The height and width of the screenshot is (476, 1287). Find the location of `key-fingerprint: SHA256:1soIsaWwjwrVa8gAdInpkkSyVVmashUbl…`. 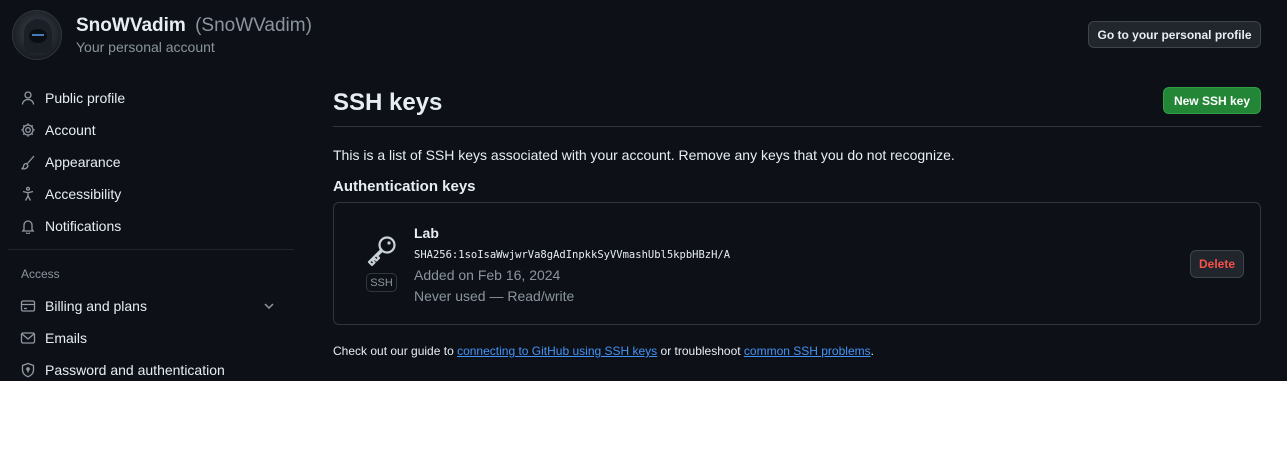

key-fingerprint: SHA256:1soIsaWwjwrVa8gAdInpkkSyVVmashUbl… is located at coordinates (572, 255).